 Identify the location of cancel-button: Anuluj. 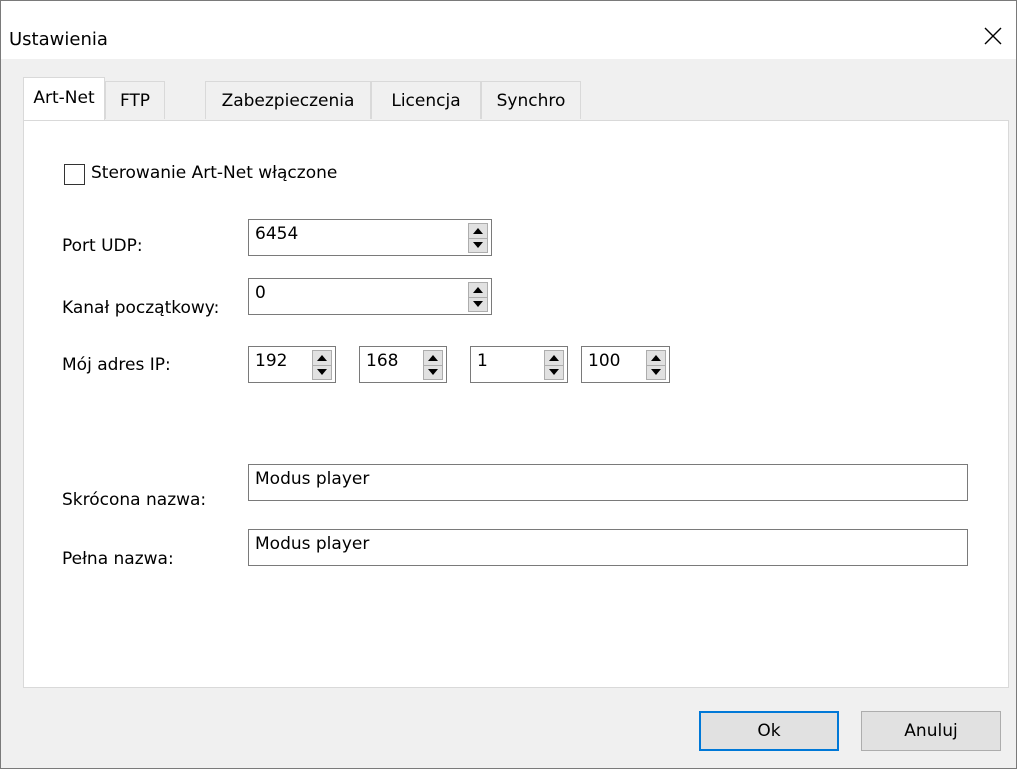
(931, 731).